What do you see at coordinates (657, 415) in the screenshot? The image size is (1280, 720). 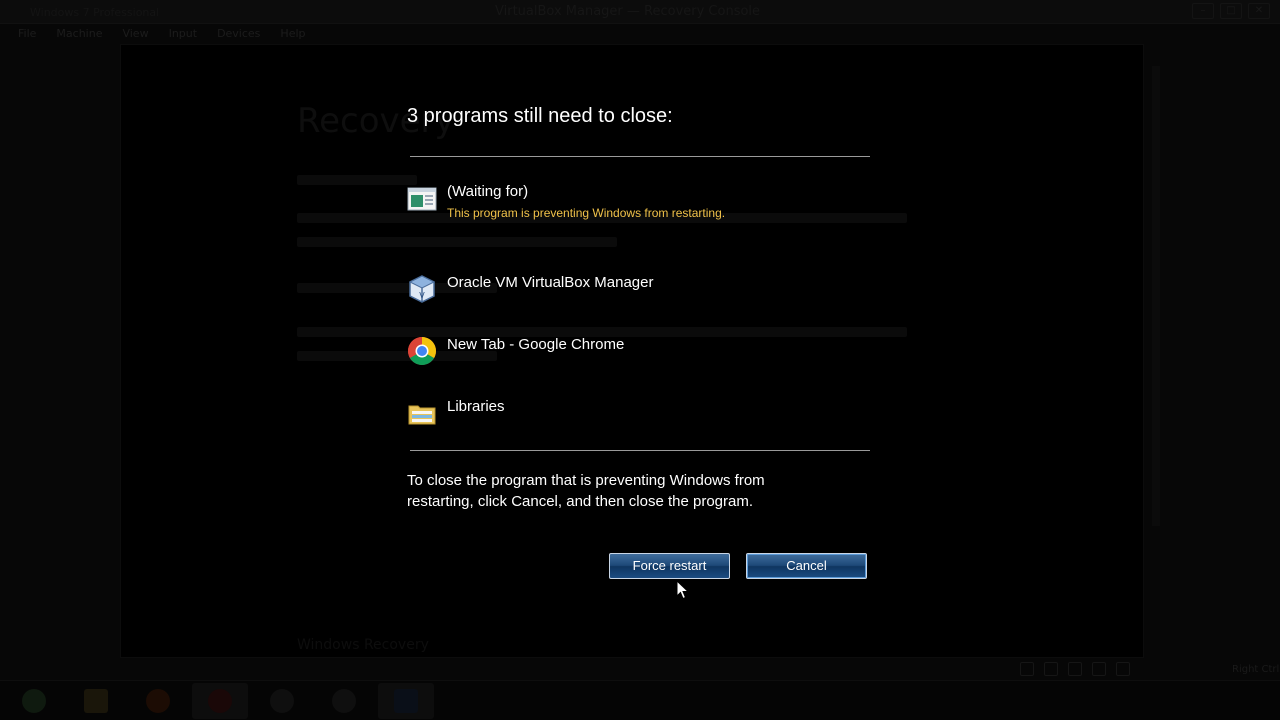 I see `program-item-libraries: Libraries` at bounding box center [657, 415].